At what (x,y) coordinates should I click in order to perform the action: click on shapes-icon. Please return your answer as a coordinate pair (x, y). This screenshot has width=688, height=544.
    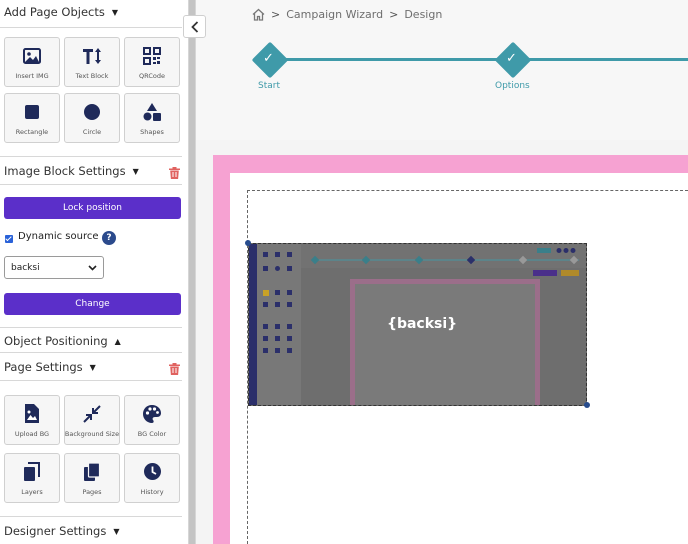
    Looking at the image, I should click on (152, 112).